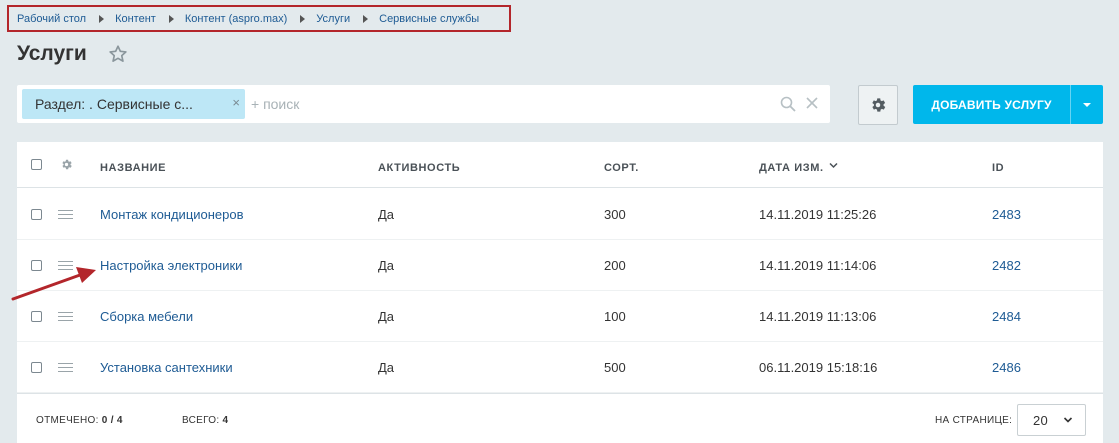 This screenshot has width=1119, height=443. What do you see at coordinates (833, 165) in the screenshot?
I see `sort-desc-icon` at bounding box center [833, 165].